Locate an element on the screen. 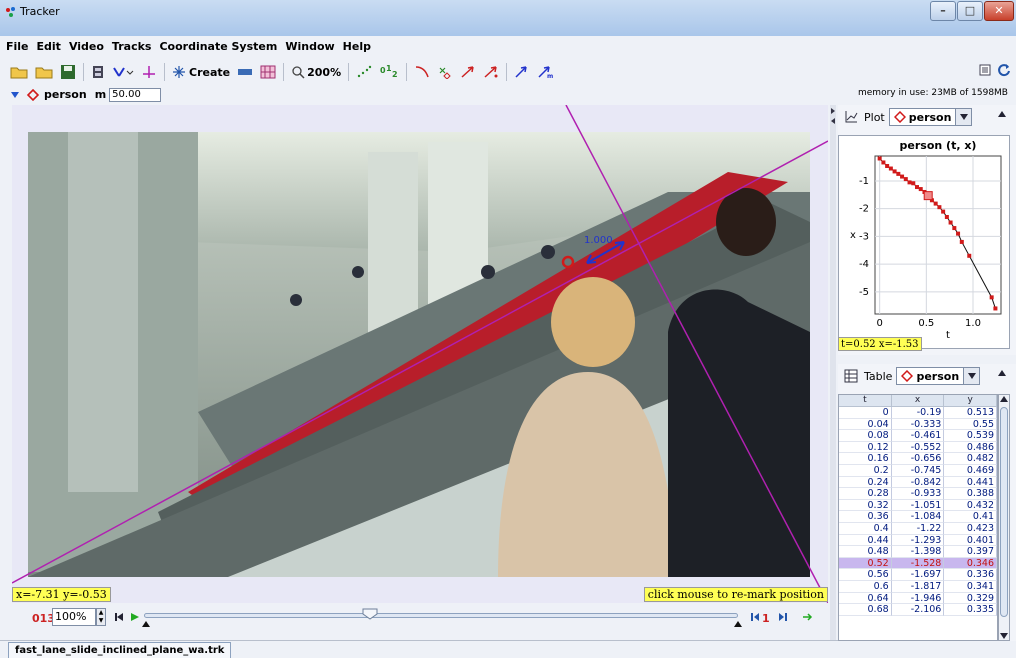 This screenshot has height=658, width=1016. table-row: 0.04 -0.333 0.55 is located at coordinates (918, 424).